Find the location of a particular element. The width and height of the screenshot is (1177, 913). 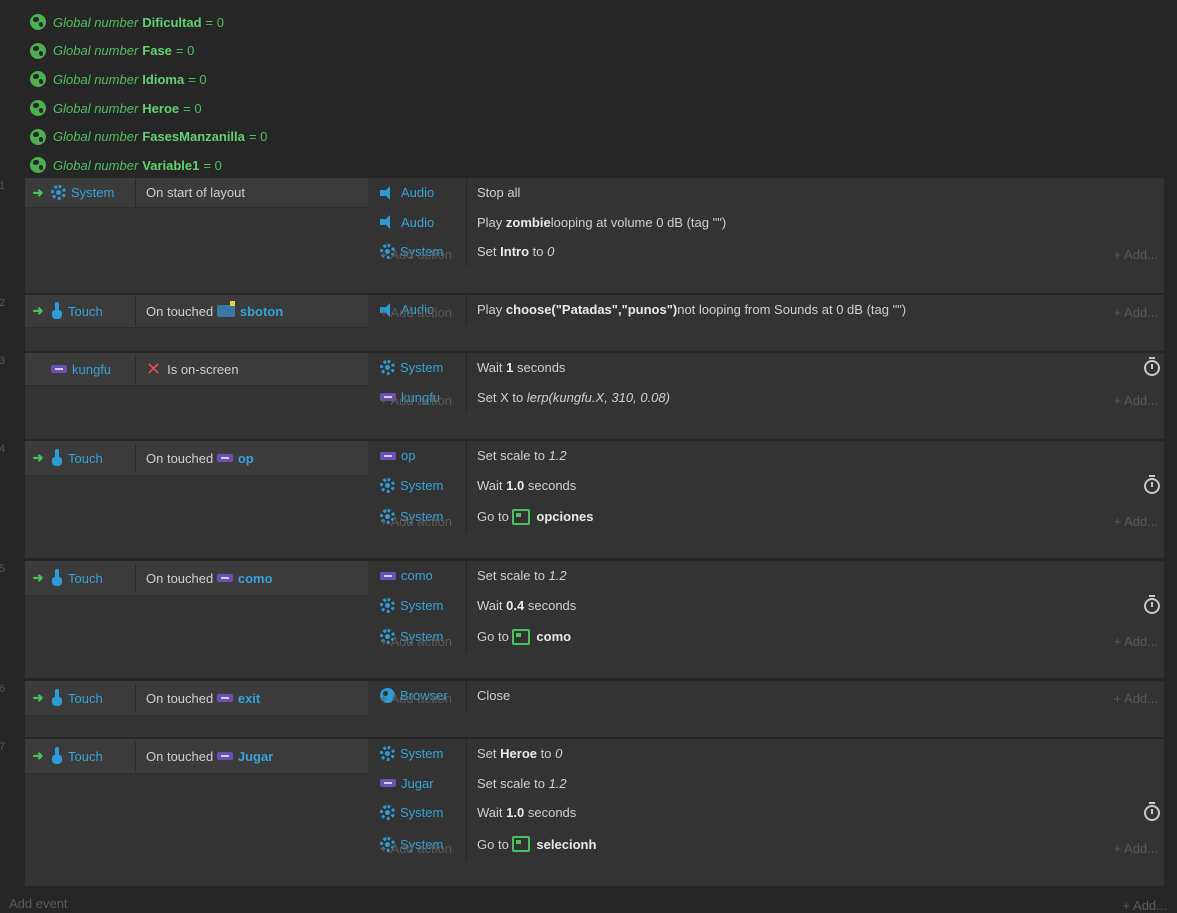

var-name: Variable1 is located at coordinates (171, 165).